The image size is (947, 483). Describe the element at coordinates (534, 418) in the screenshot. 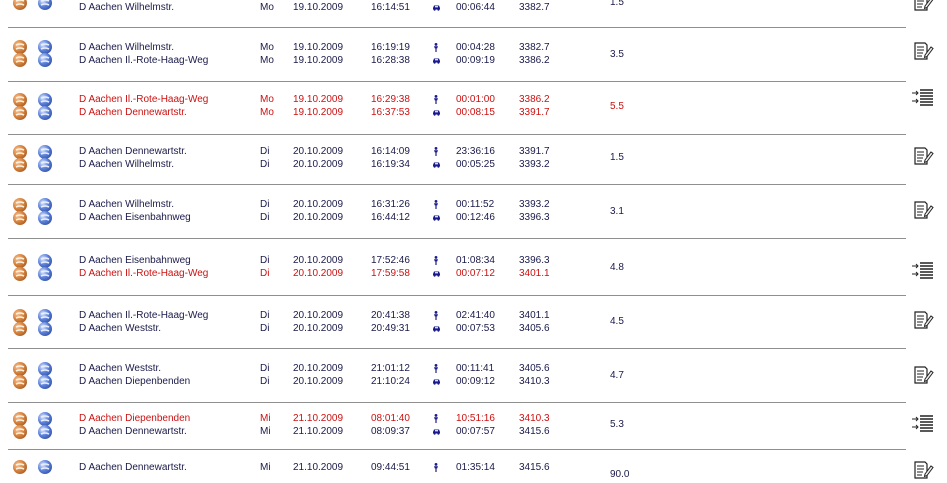

I see `odometer-km: 3410.3` at that location.